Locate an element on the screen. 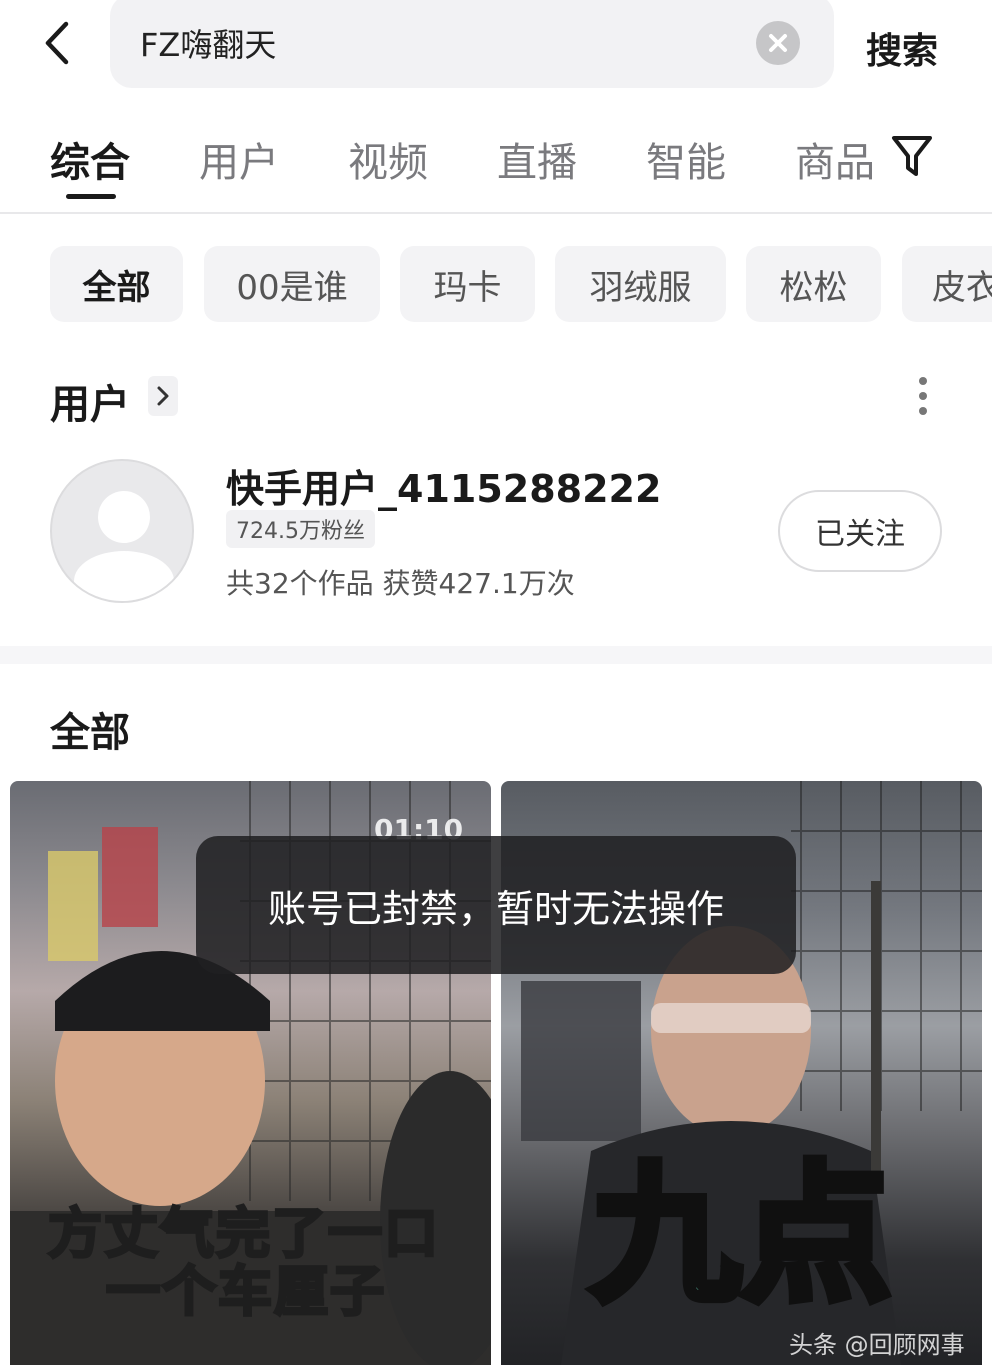  search-header: FZ嗨翻天 搜索 is located at coordinates (496, 50).